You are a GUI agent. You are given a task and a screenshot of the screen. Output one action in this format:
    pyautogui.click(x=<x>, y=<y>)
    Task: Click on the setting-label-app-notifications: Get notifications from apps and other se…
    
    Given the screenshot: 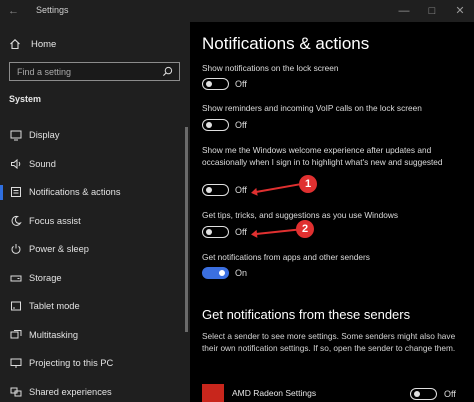 What is the action you would take?
    pyautogui.click(x=286, y=257)
    